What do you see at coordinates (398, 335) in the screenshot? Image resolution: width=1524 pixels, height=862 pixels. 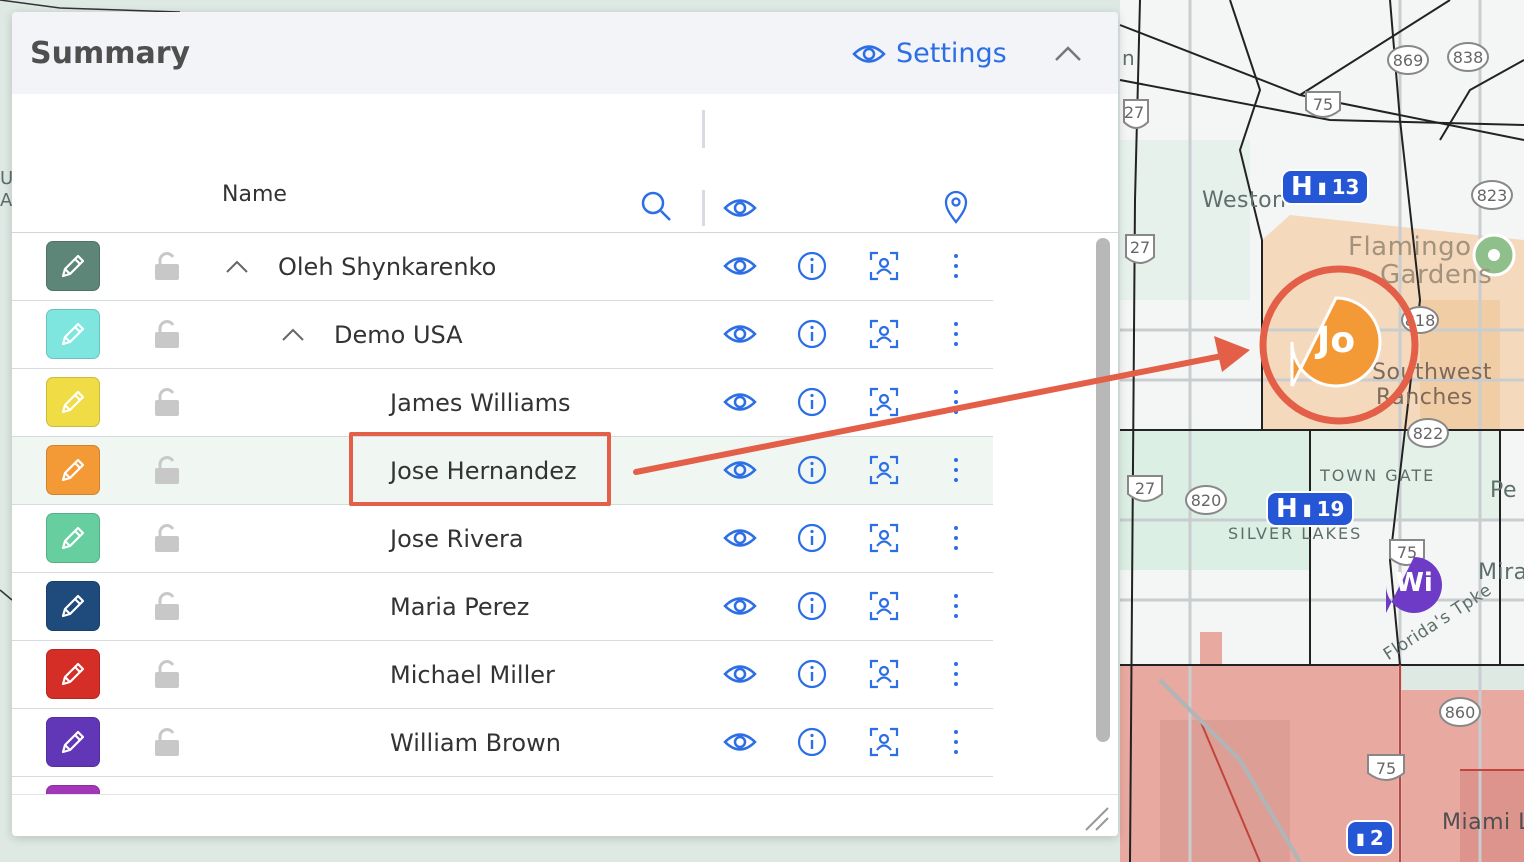 I see `row-name: Demo USA` at bounding box center [398, 335].